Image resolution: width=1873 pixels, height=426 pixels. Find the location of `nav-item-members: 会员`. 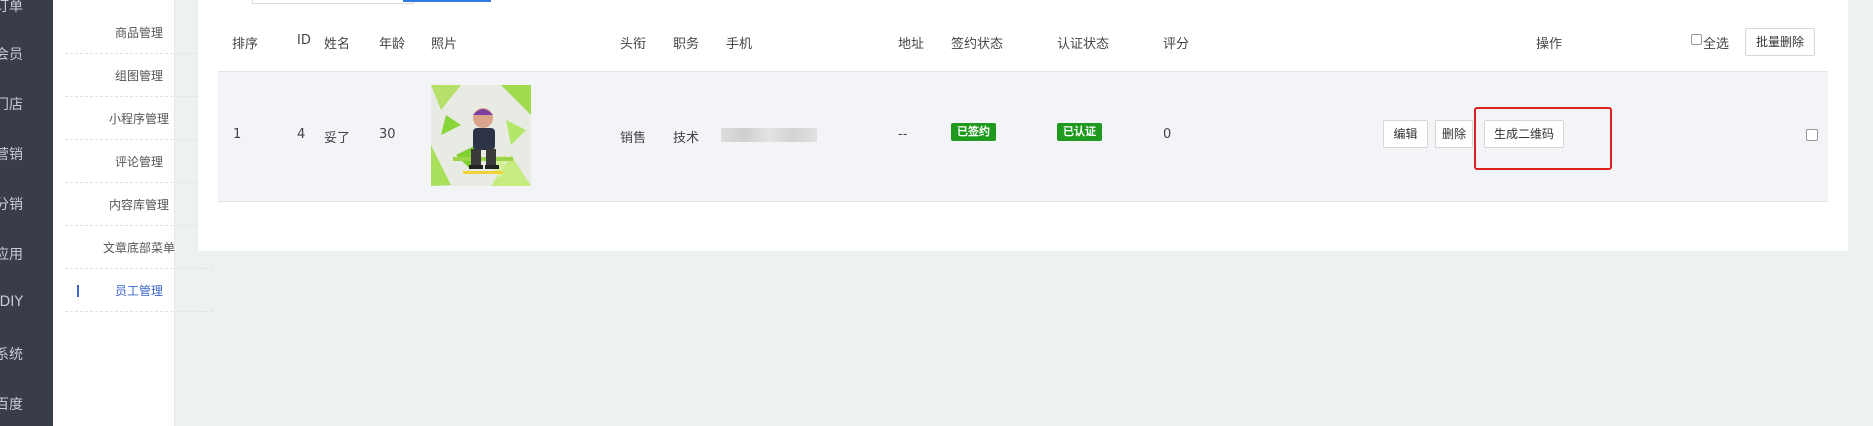

nav-item-members: 会员 is located at coordinates (26, 54).